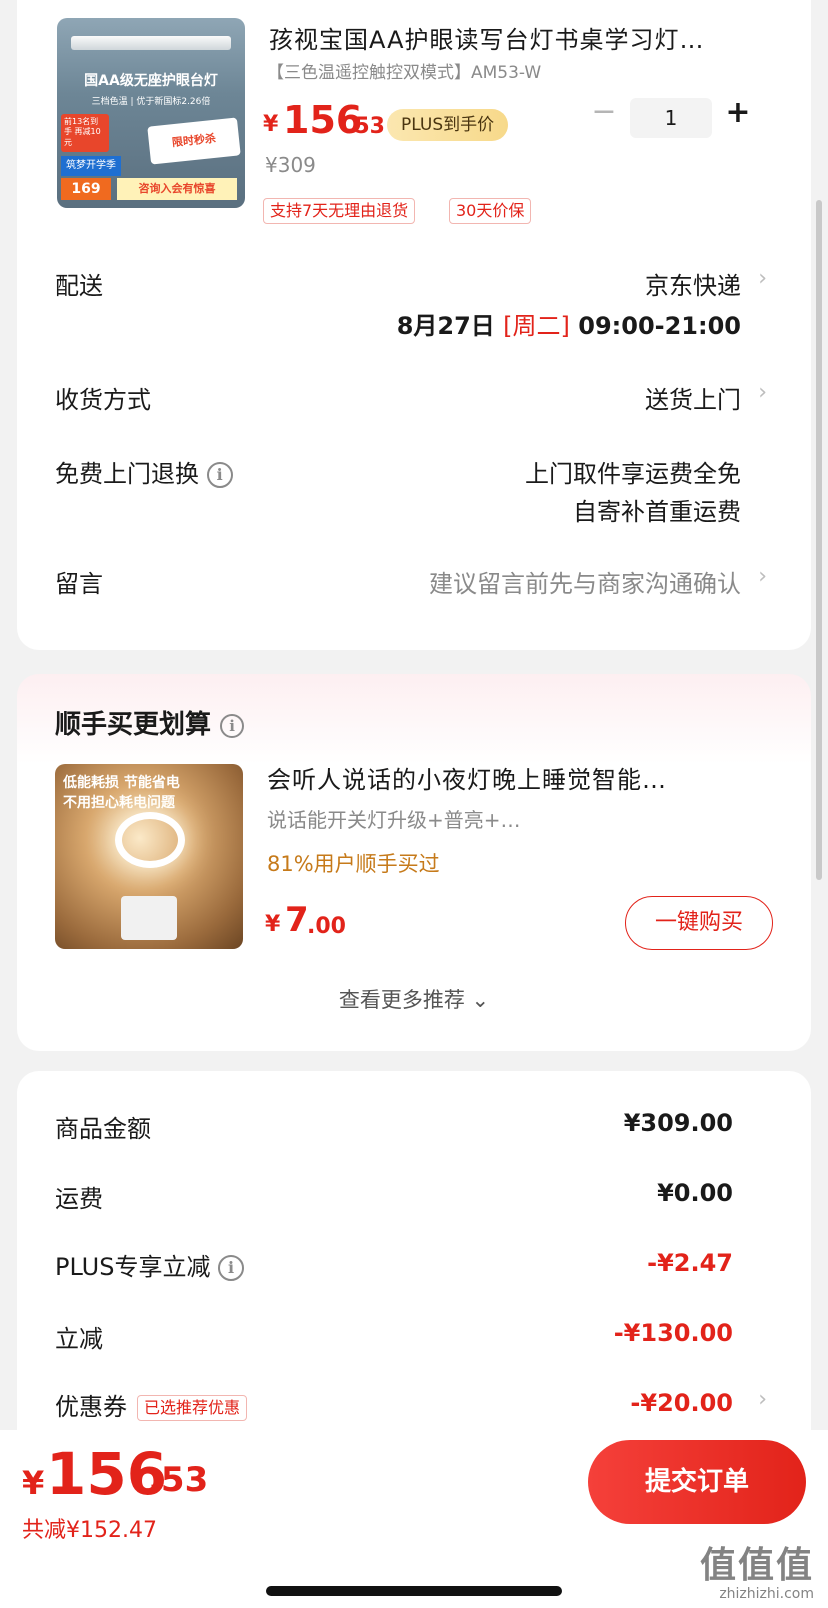  I want to click on delivery-time: 8月27日 [周二] 09:00-21:00, so click(569, 323).